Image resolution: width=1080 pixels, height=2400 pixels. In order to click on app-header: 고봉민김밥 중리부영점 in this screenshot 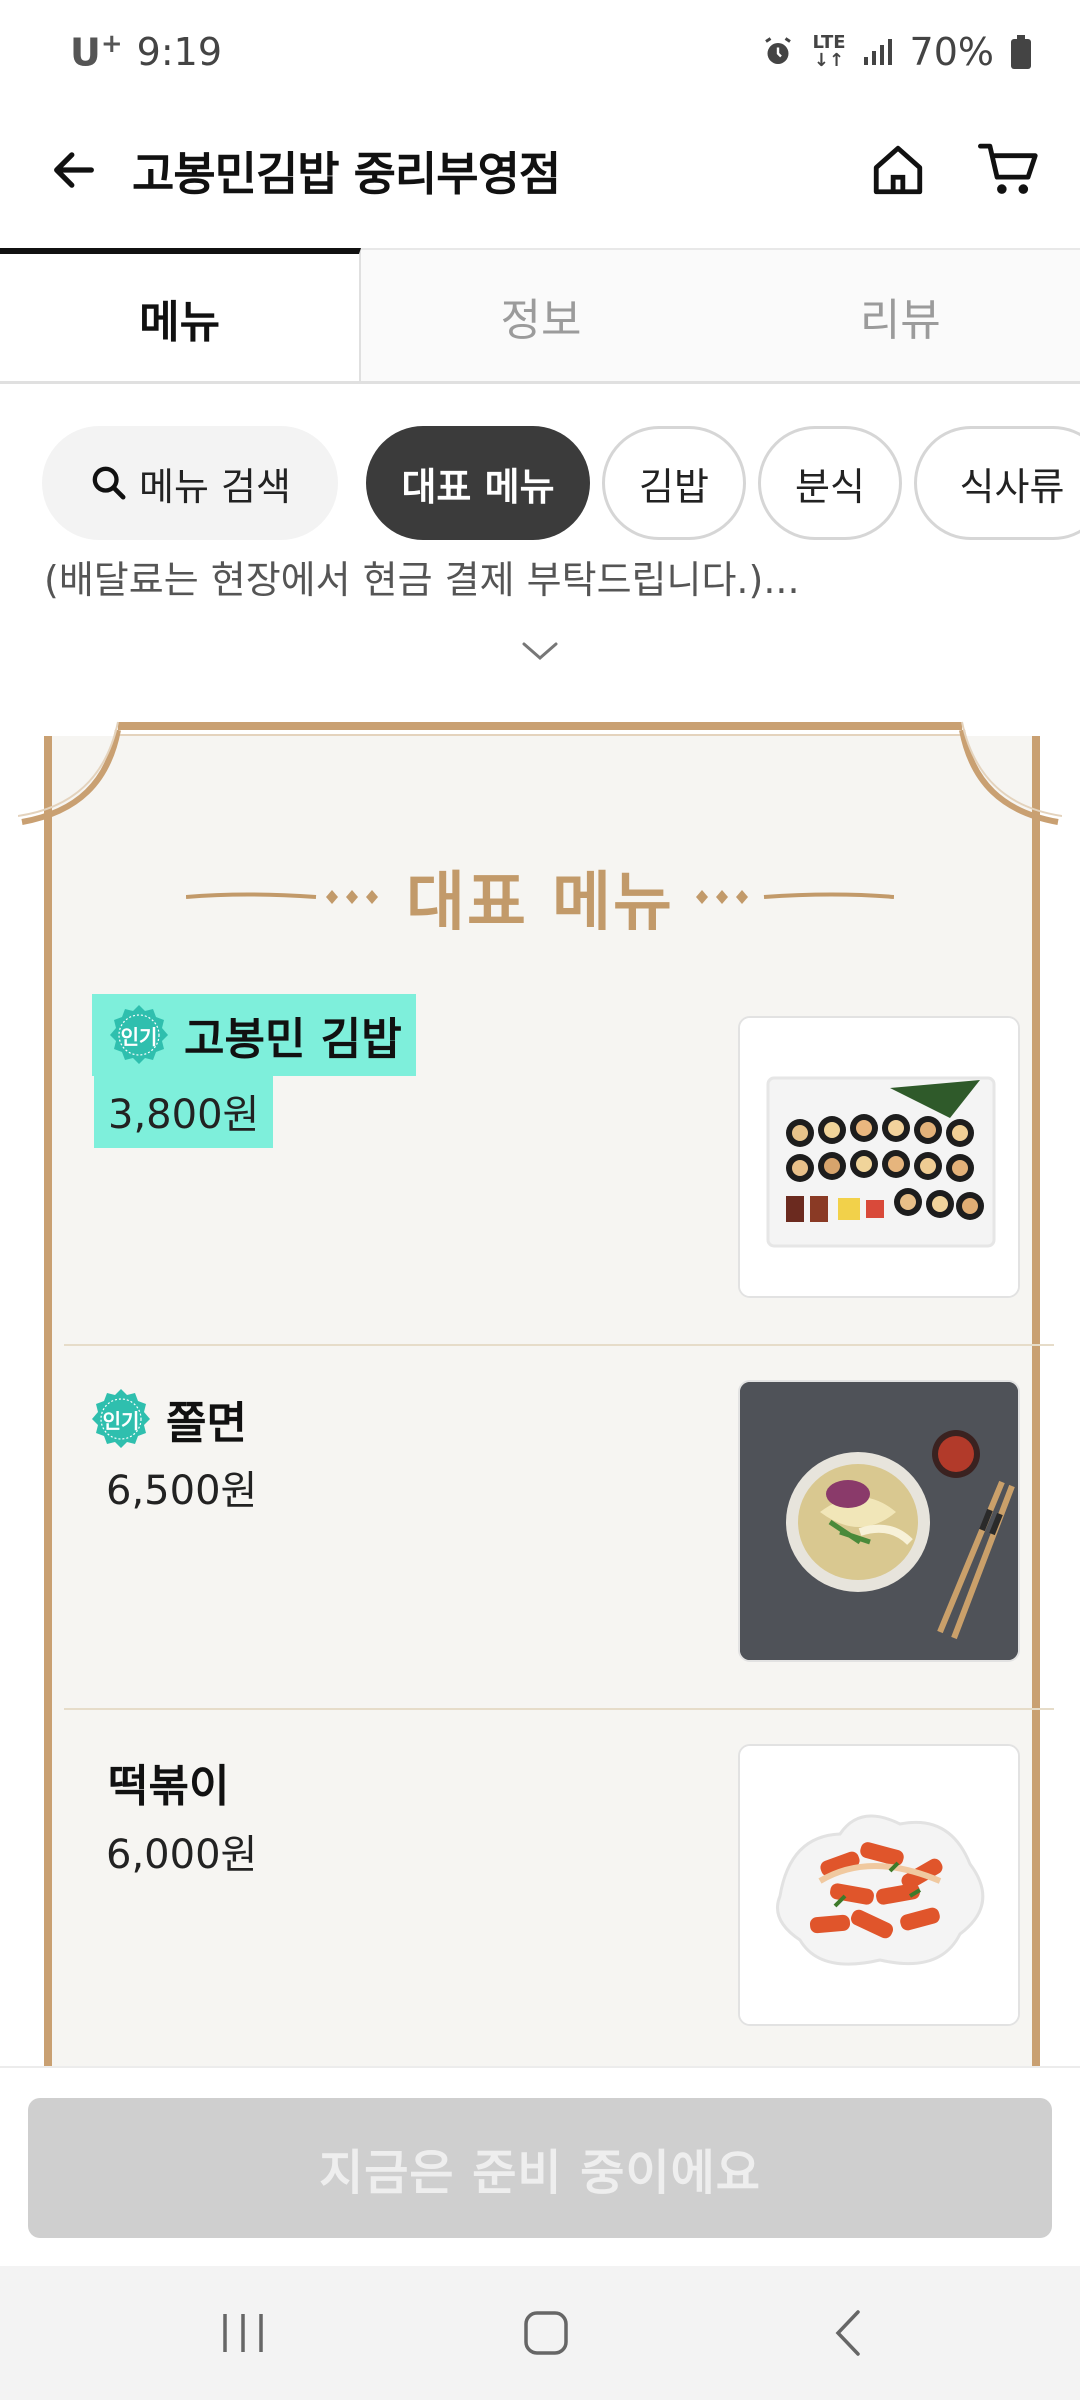, I will do `click(540, 170)`.